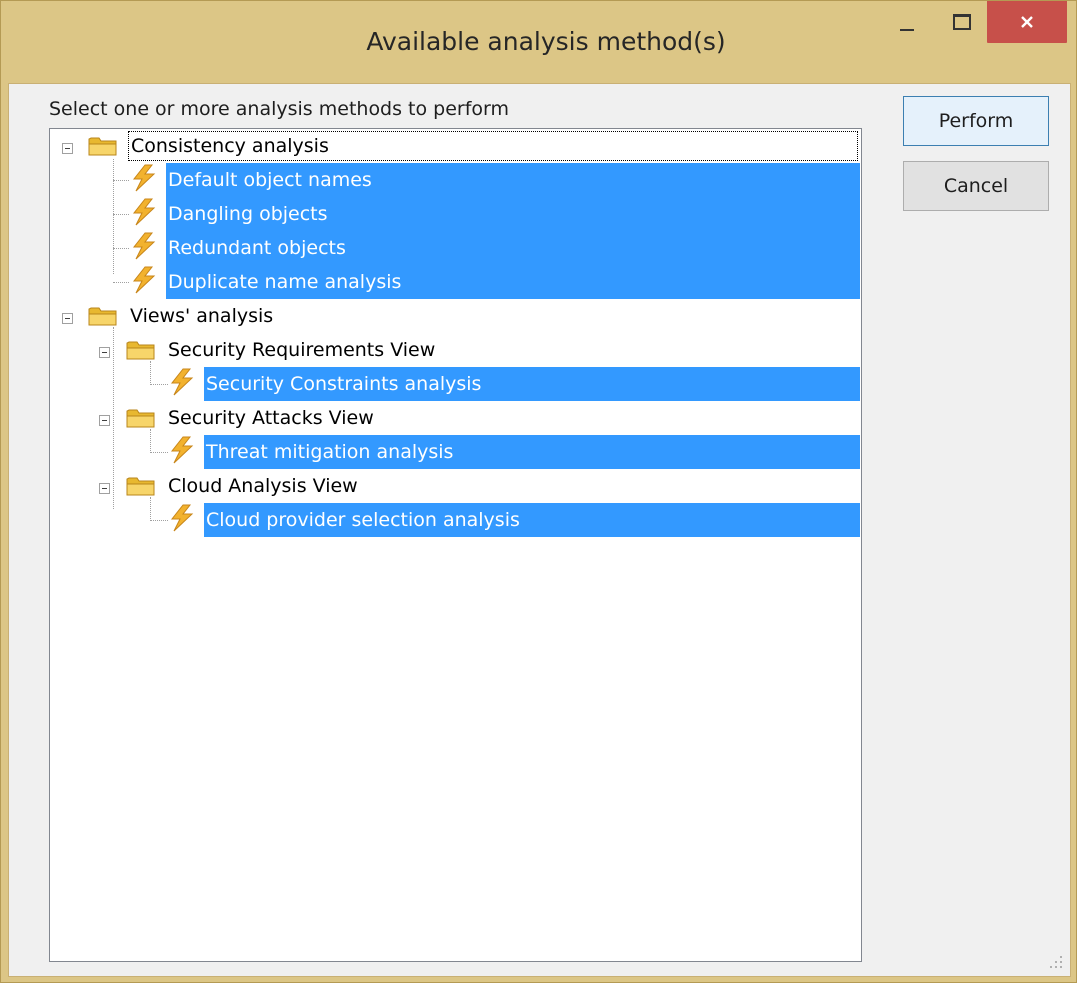 The image size is (1077, 983). Describe the element at coordinates (532, 384) in the screenshot. I see `tree-item-security-constraints-analysis: Security Constraints analysis` at that location.